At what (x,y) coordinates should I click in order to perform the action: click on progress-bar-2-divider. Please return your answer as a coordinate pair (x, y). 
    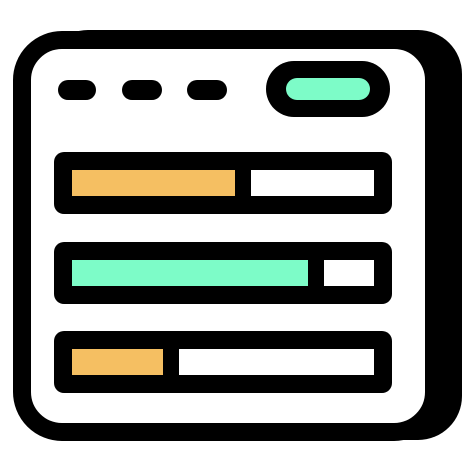
    Looking at the image, I should click on (316, 273).